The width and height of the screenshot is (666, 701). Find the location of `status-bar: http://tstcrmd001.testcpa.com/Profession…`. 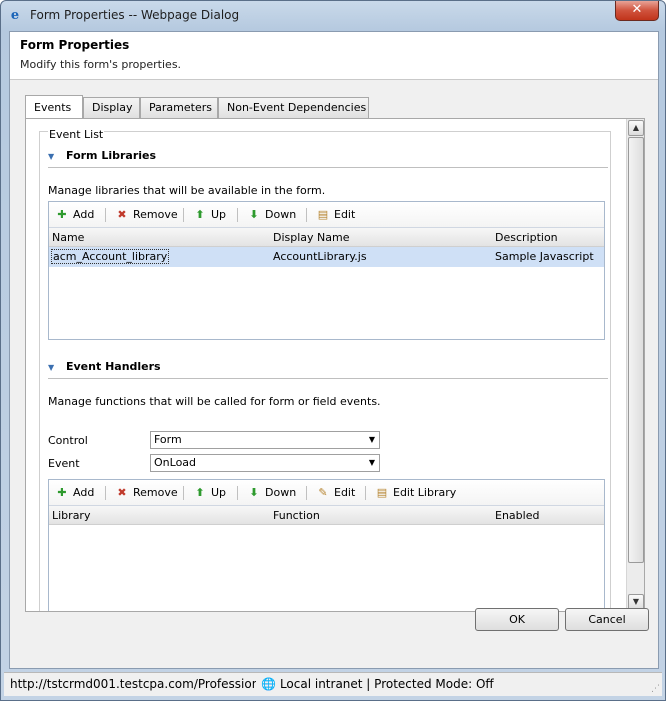

status-bar: http://tstcrmd001.testcpa.com/Profession… is located at coordinates (333, 684).